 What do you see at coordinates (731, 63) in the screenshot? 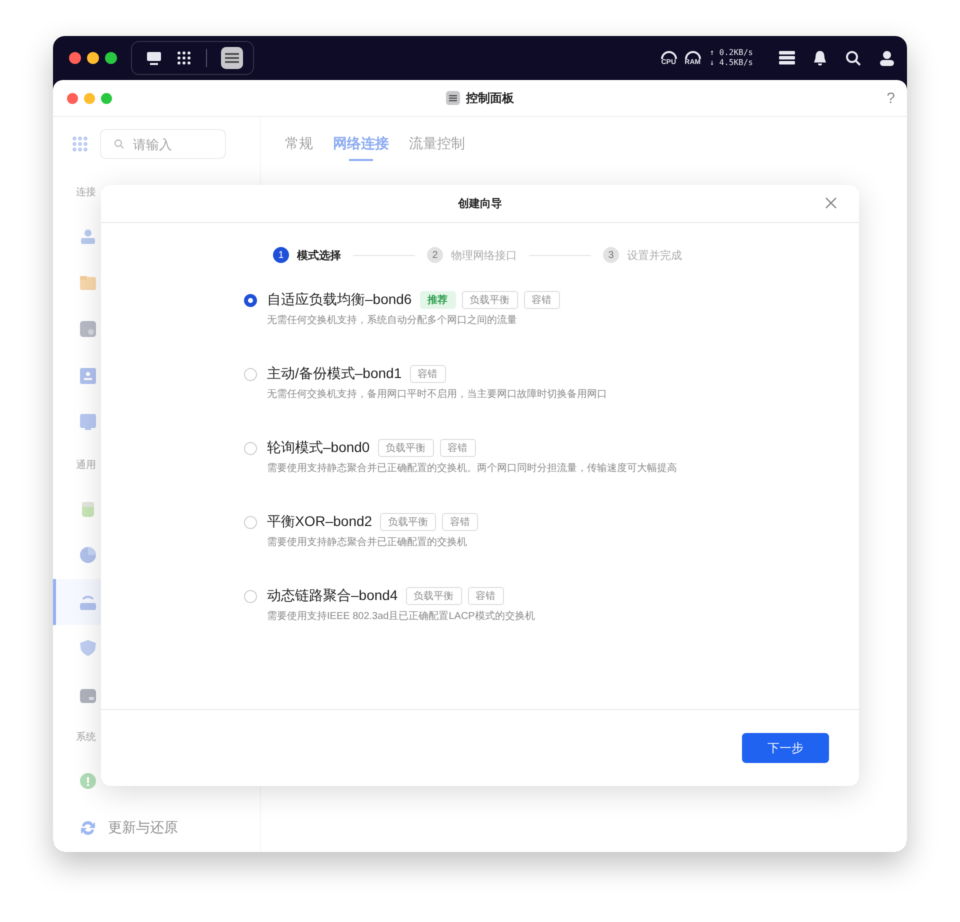
I see `download-speed: ↓ 4.5KB/s` at bounding box center [731, 63].